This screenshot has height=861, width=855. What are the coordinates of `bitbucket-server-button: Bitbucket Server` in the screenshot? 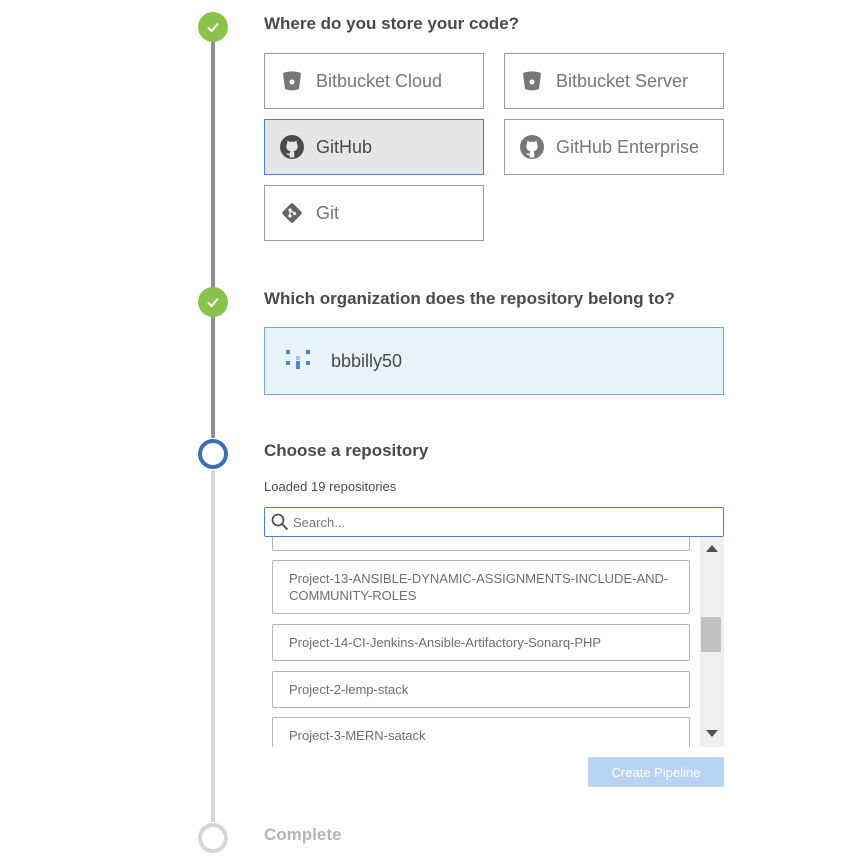 It's located at (614, 81).